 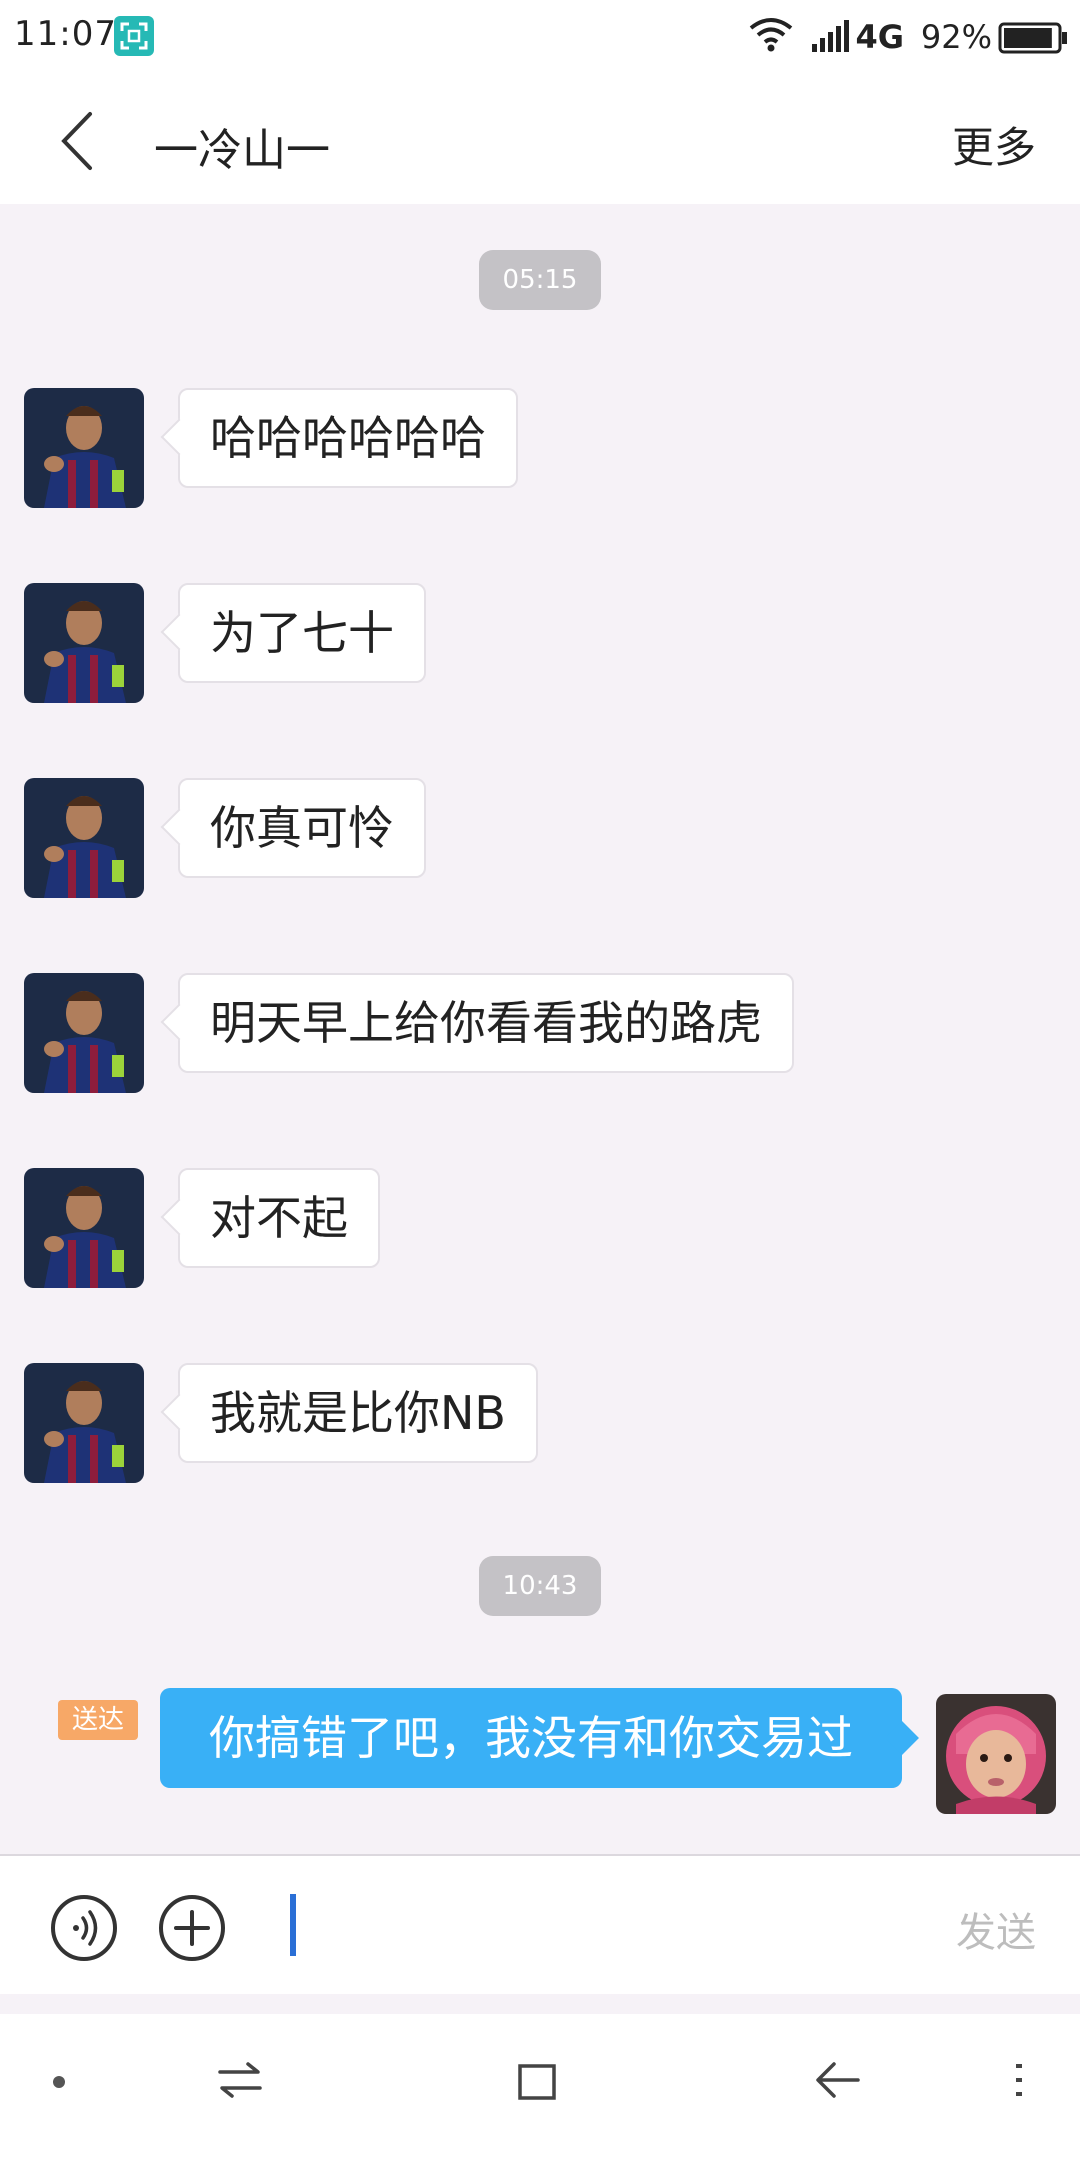 I want to click on received-message: 你真可怜, so click(x=302, y=828).